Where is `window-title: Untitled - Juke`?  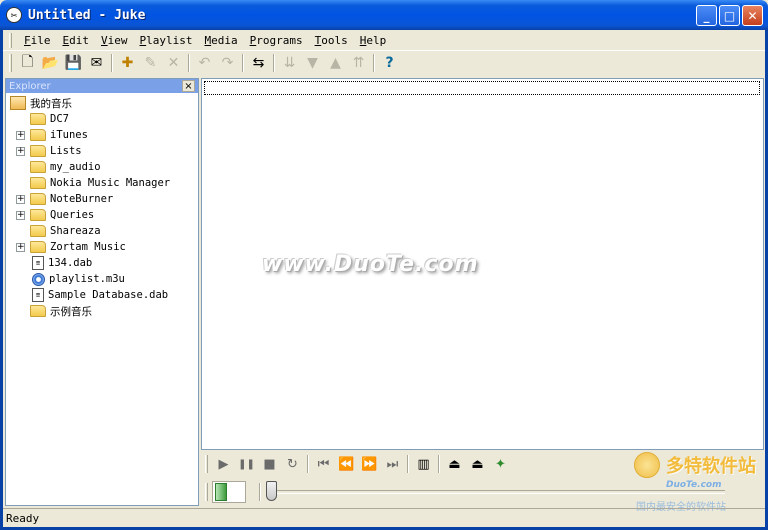 window-title: Untitled - Juke is located at coordinates (87, 15).